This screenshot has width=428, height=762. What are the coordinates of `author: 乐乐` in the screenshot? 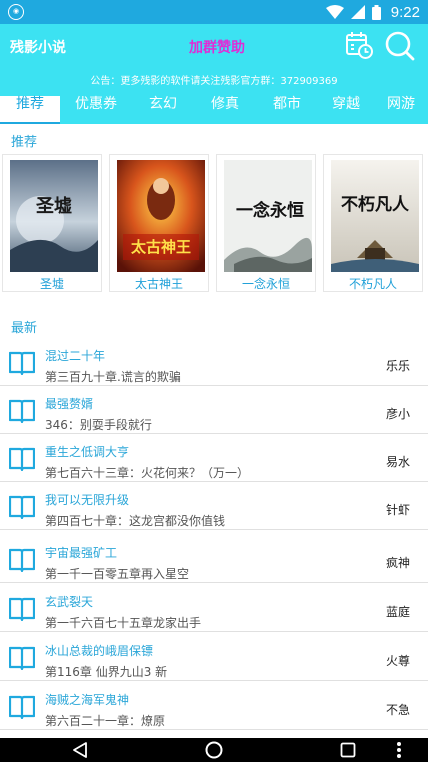 It's located at (397, 366).